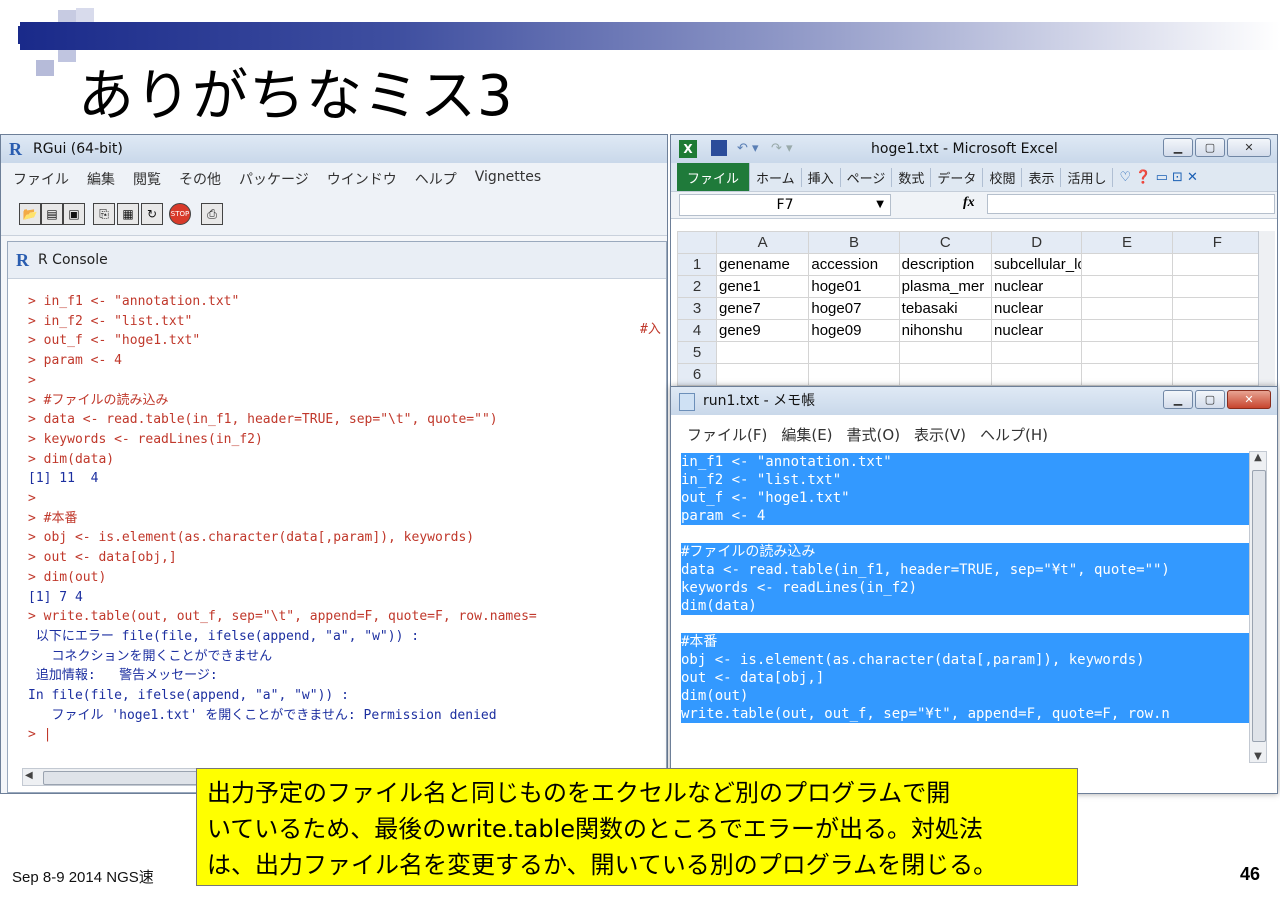 This screenshot has height=904, width=1280. Describe the element at coordinates (854, 286) in the screenshot. I see `cell: hoge01` at that location.